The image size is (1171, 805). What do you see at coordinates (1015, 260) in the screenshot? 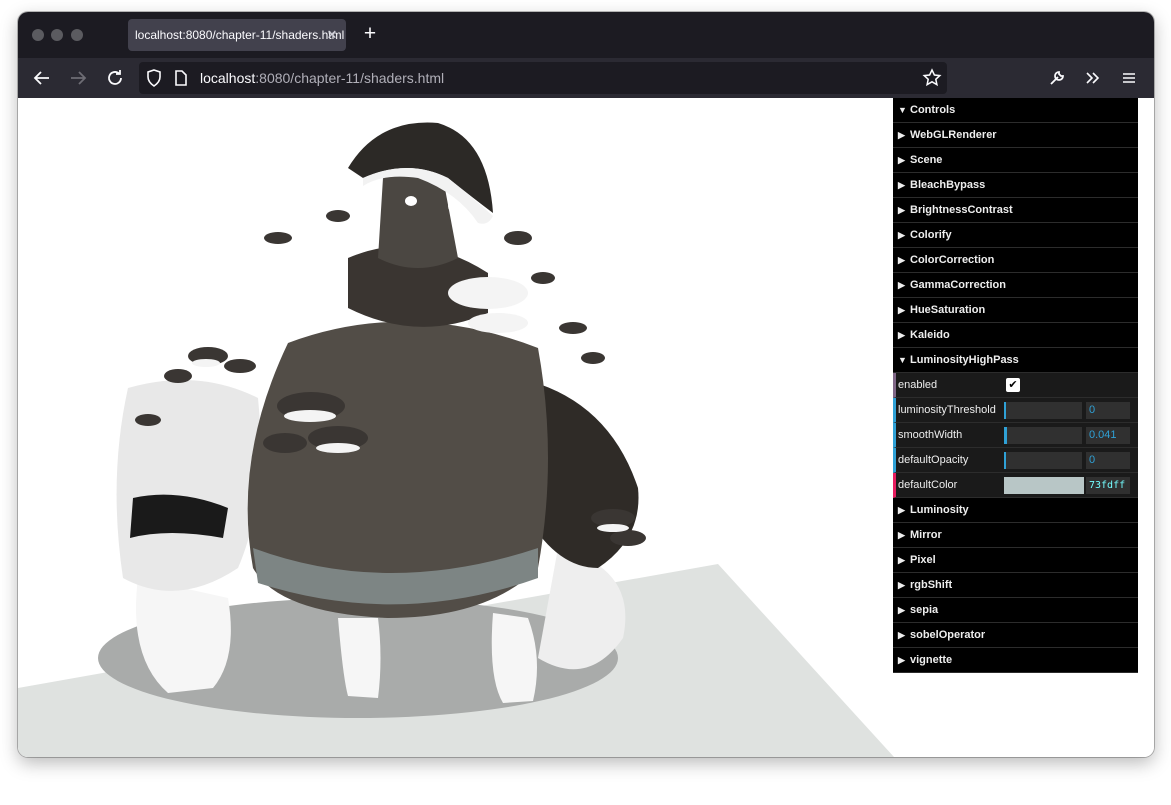
I see `folder-colorcorrection: ▶ ColorCorrection` at bounding box center [1015, 260].